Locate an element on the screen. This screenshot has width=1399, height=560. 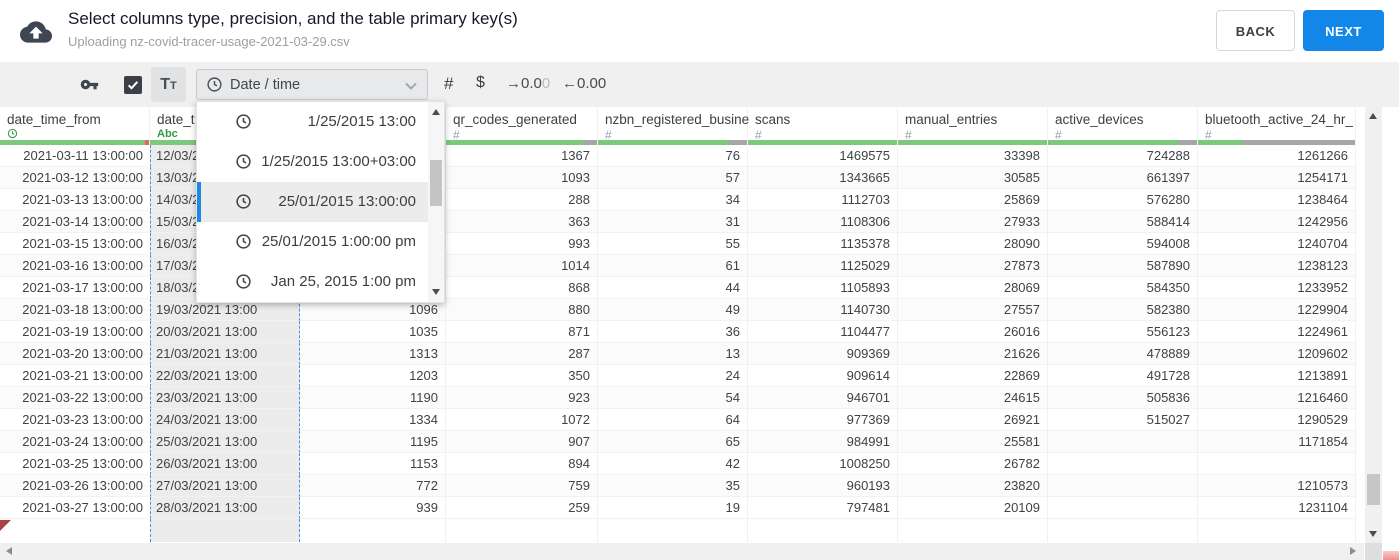
table-cell: 2021-03-23 13:00:00 is located at coordinates (75, 420).